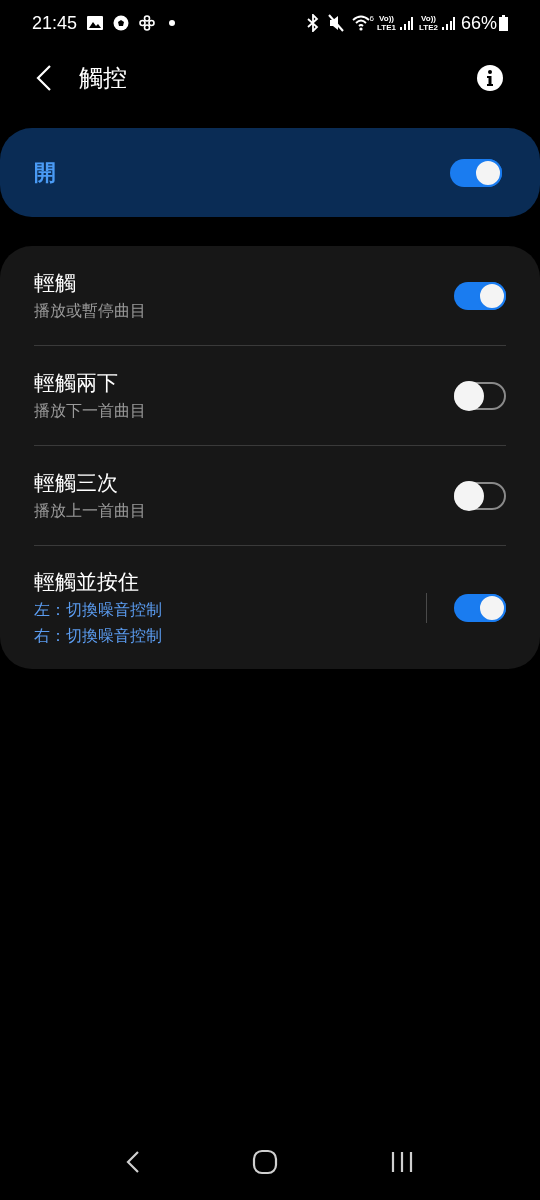 This screenshot has height=1200, width=540. Describe the element at coordinates (270, 172) in the screenshot. I see `master-switch-bar: 開` at that location.